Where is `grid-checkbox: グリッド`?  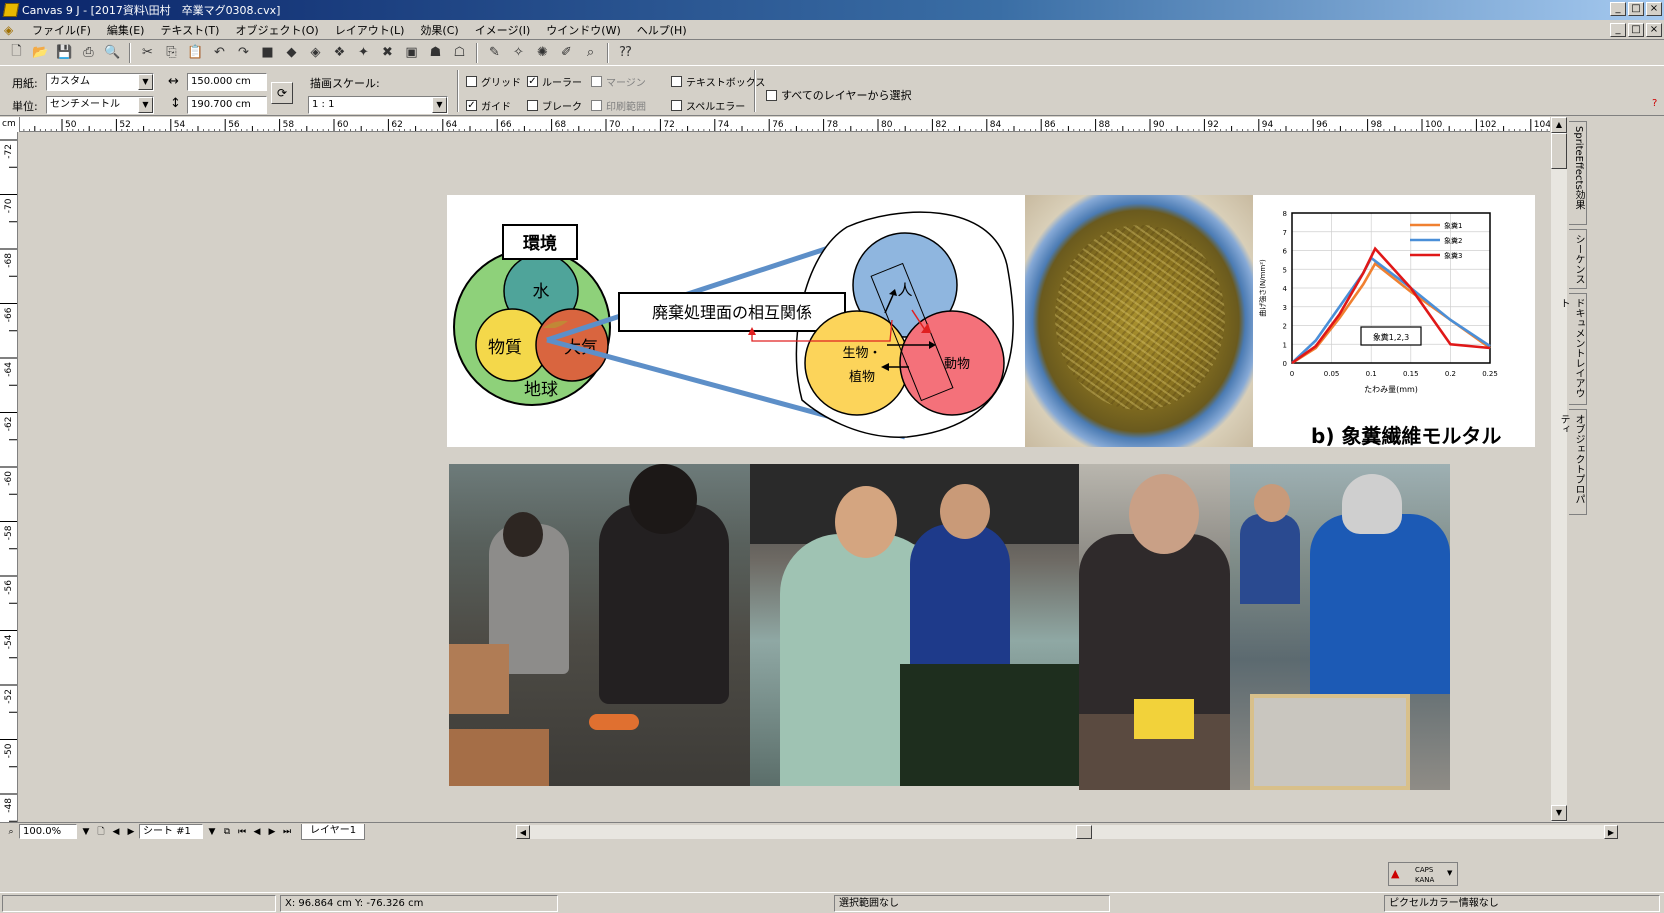 grid-checkbox: グリッド is located at coordinates (493, 81).